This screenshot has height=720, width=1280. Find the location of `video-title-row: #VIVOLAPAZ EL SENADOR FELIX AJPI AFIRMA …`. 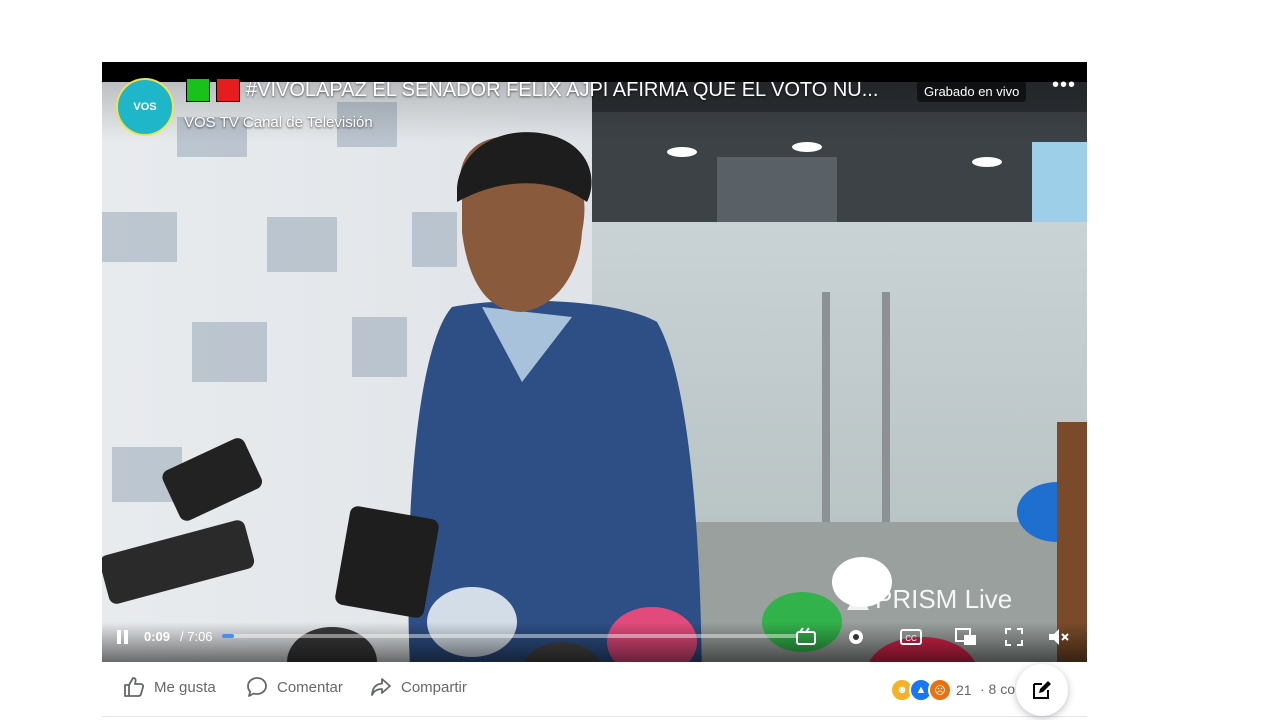

video-title-row: #VIVOLAPAZ EL SENADOR FELIX AJPI AFIRMA … is located at coordinates (532, 90).